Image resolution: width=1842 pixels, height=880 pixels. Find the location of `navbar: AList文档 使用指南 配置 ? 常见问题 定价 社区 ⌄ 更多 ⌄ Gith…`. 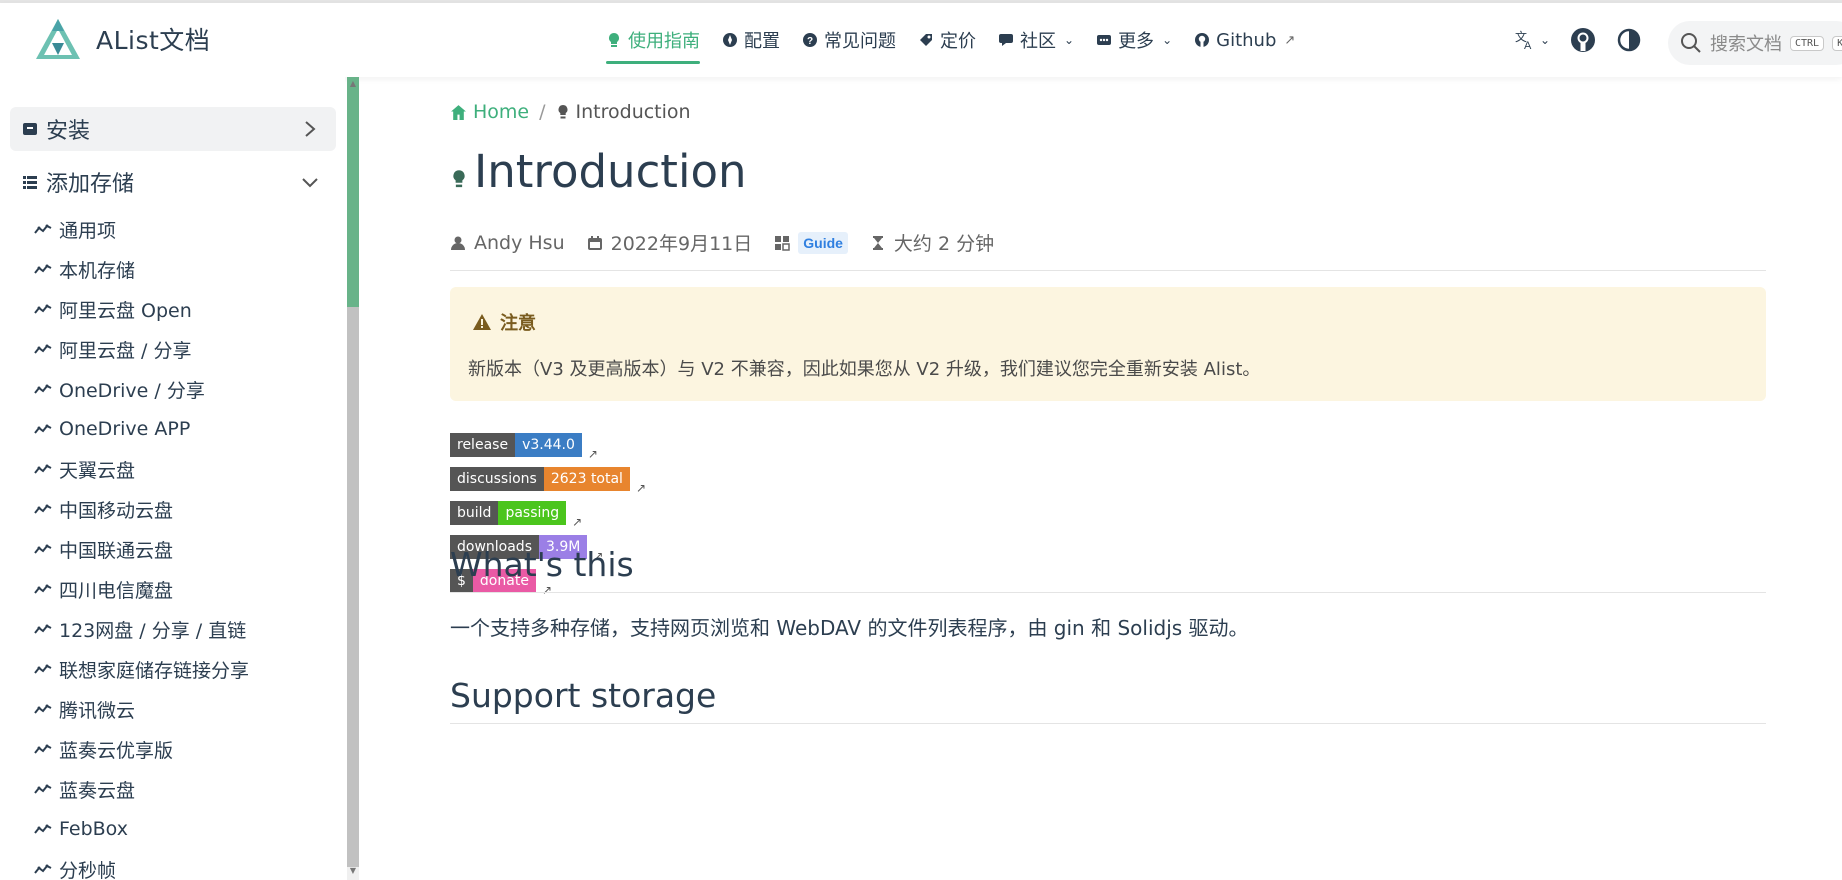

navbar: AList文档 使用指南 配置 ? 常见问题 定价 社区 ⌄ 更多 ⌄ Gith… is located at coordinates (921, 40).